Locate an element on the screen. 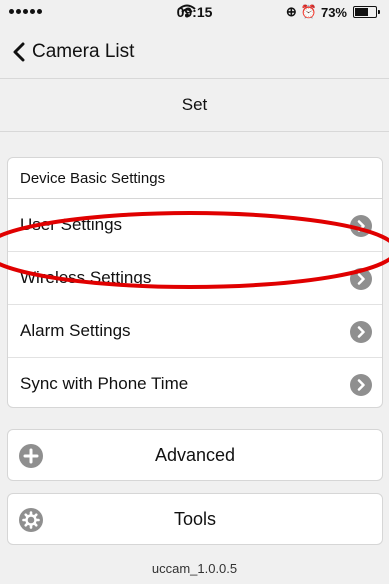 This screenshot has width=389, height=584. alarm-icon: ⏰ is located at coordinates (308, 11).